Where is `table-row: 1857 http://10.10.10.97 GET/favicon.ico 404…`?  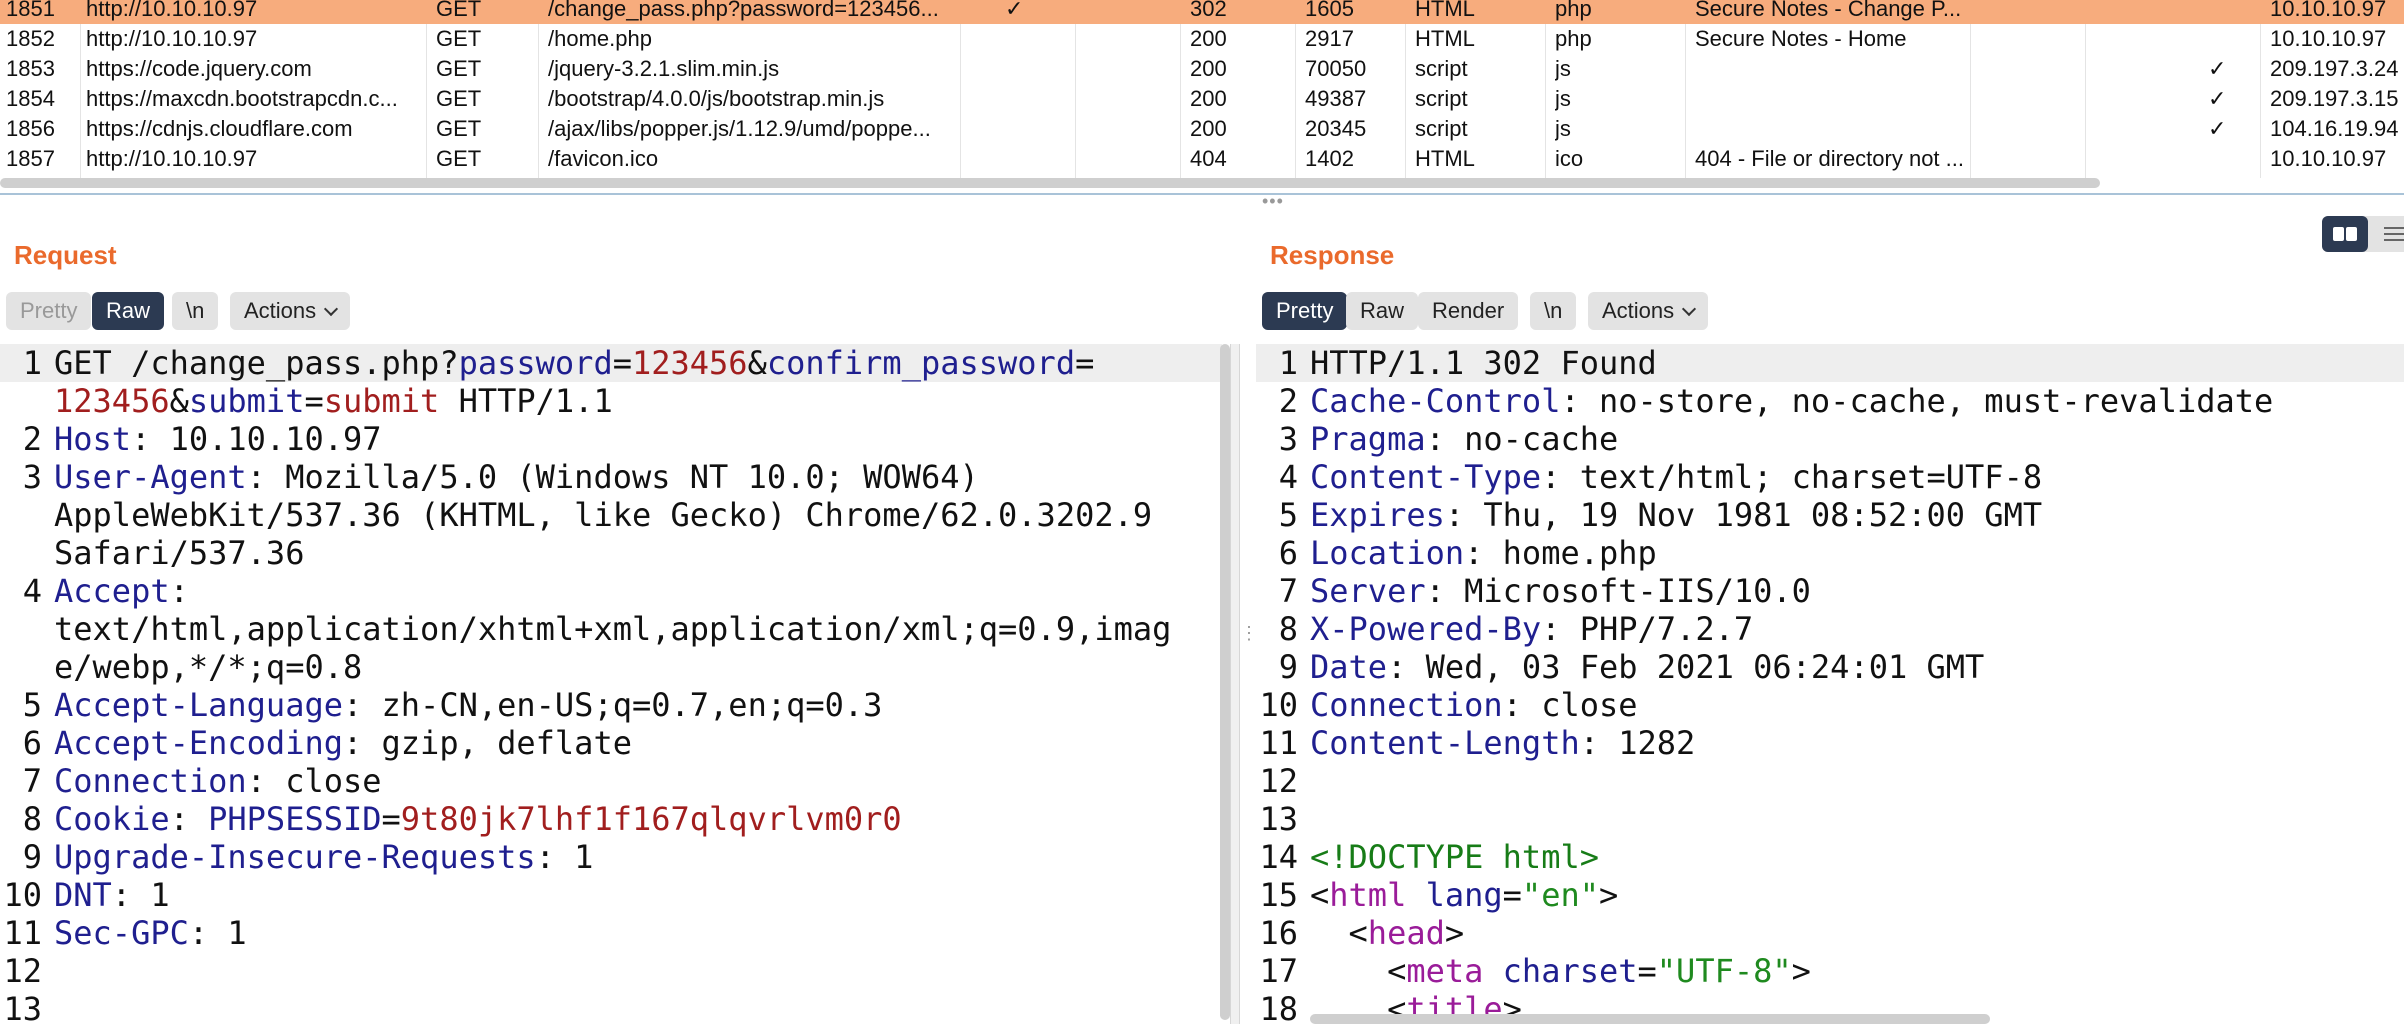
table-row: 1857 http://10.10.10.97 GET/favicon.ico 404… is located at coordinates (1202, 159).